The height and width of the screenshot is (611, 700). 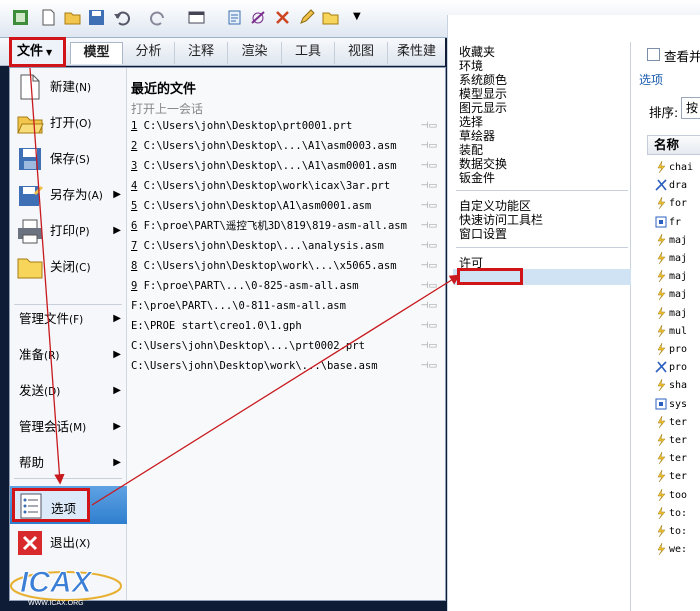 What do you see at coordinates (196, 17) in the screenshot?
I see `window-icon` at bounding box center [196, 17].